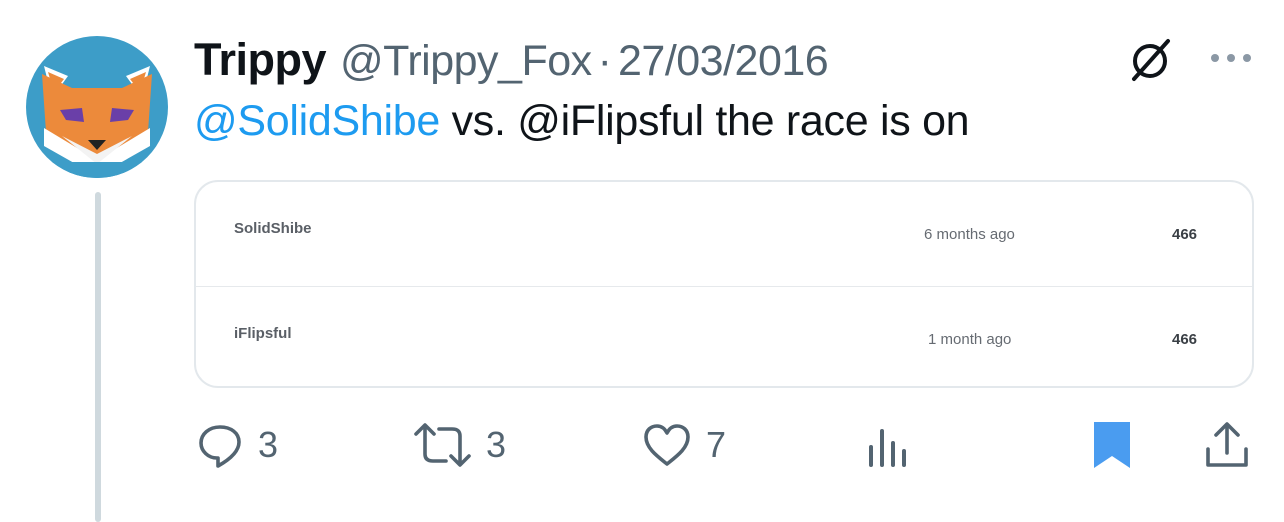 This screenshot has width=1284, height=522. What do you see at coordinates (466, 61) in the screenshot?
I see `user-handle: @Trippy_Fox` at bounding box center [466, 61].